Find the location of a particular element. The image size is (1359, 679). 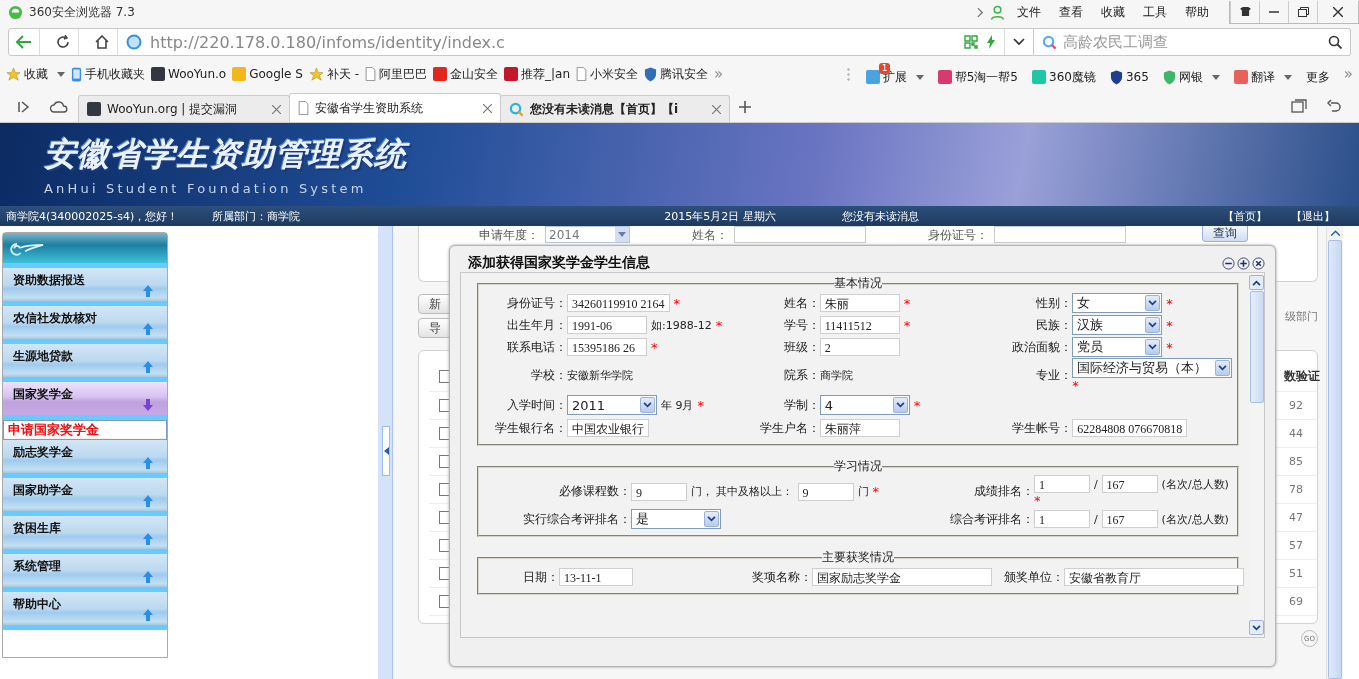

text-field: 朱丽 is located at coordinates (859, 303).